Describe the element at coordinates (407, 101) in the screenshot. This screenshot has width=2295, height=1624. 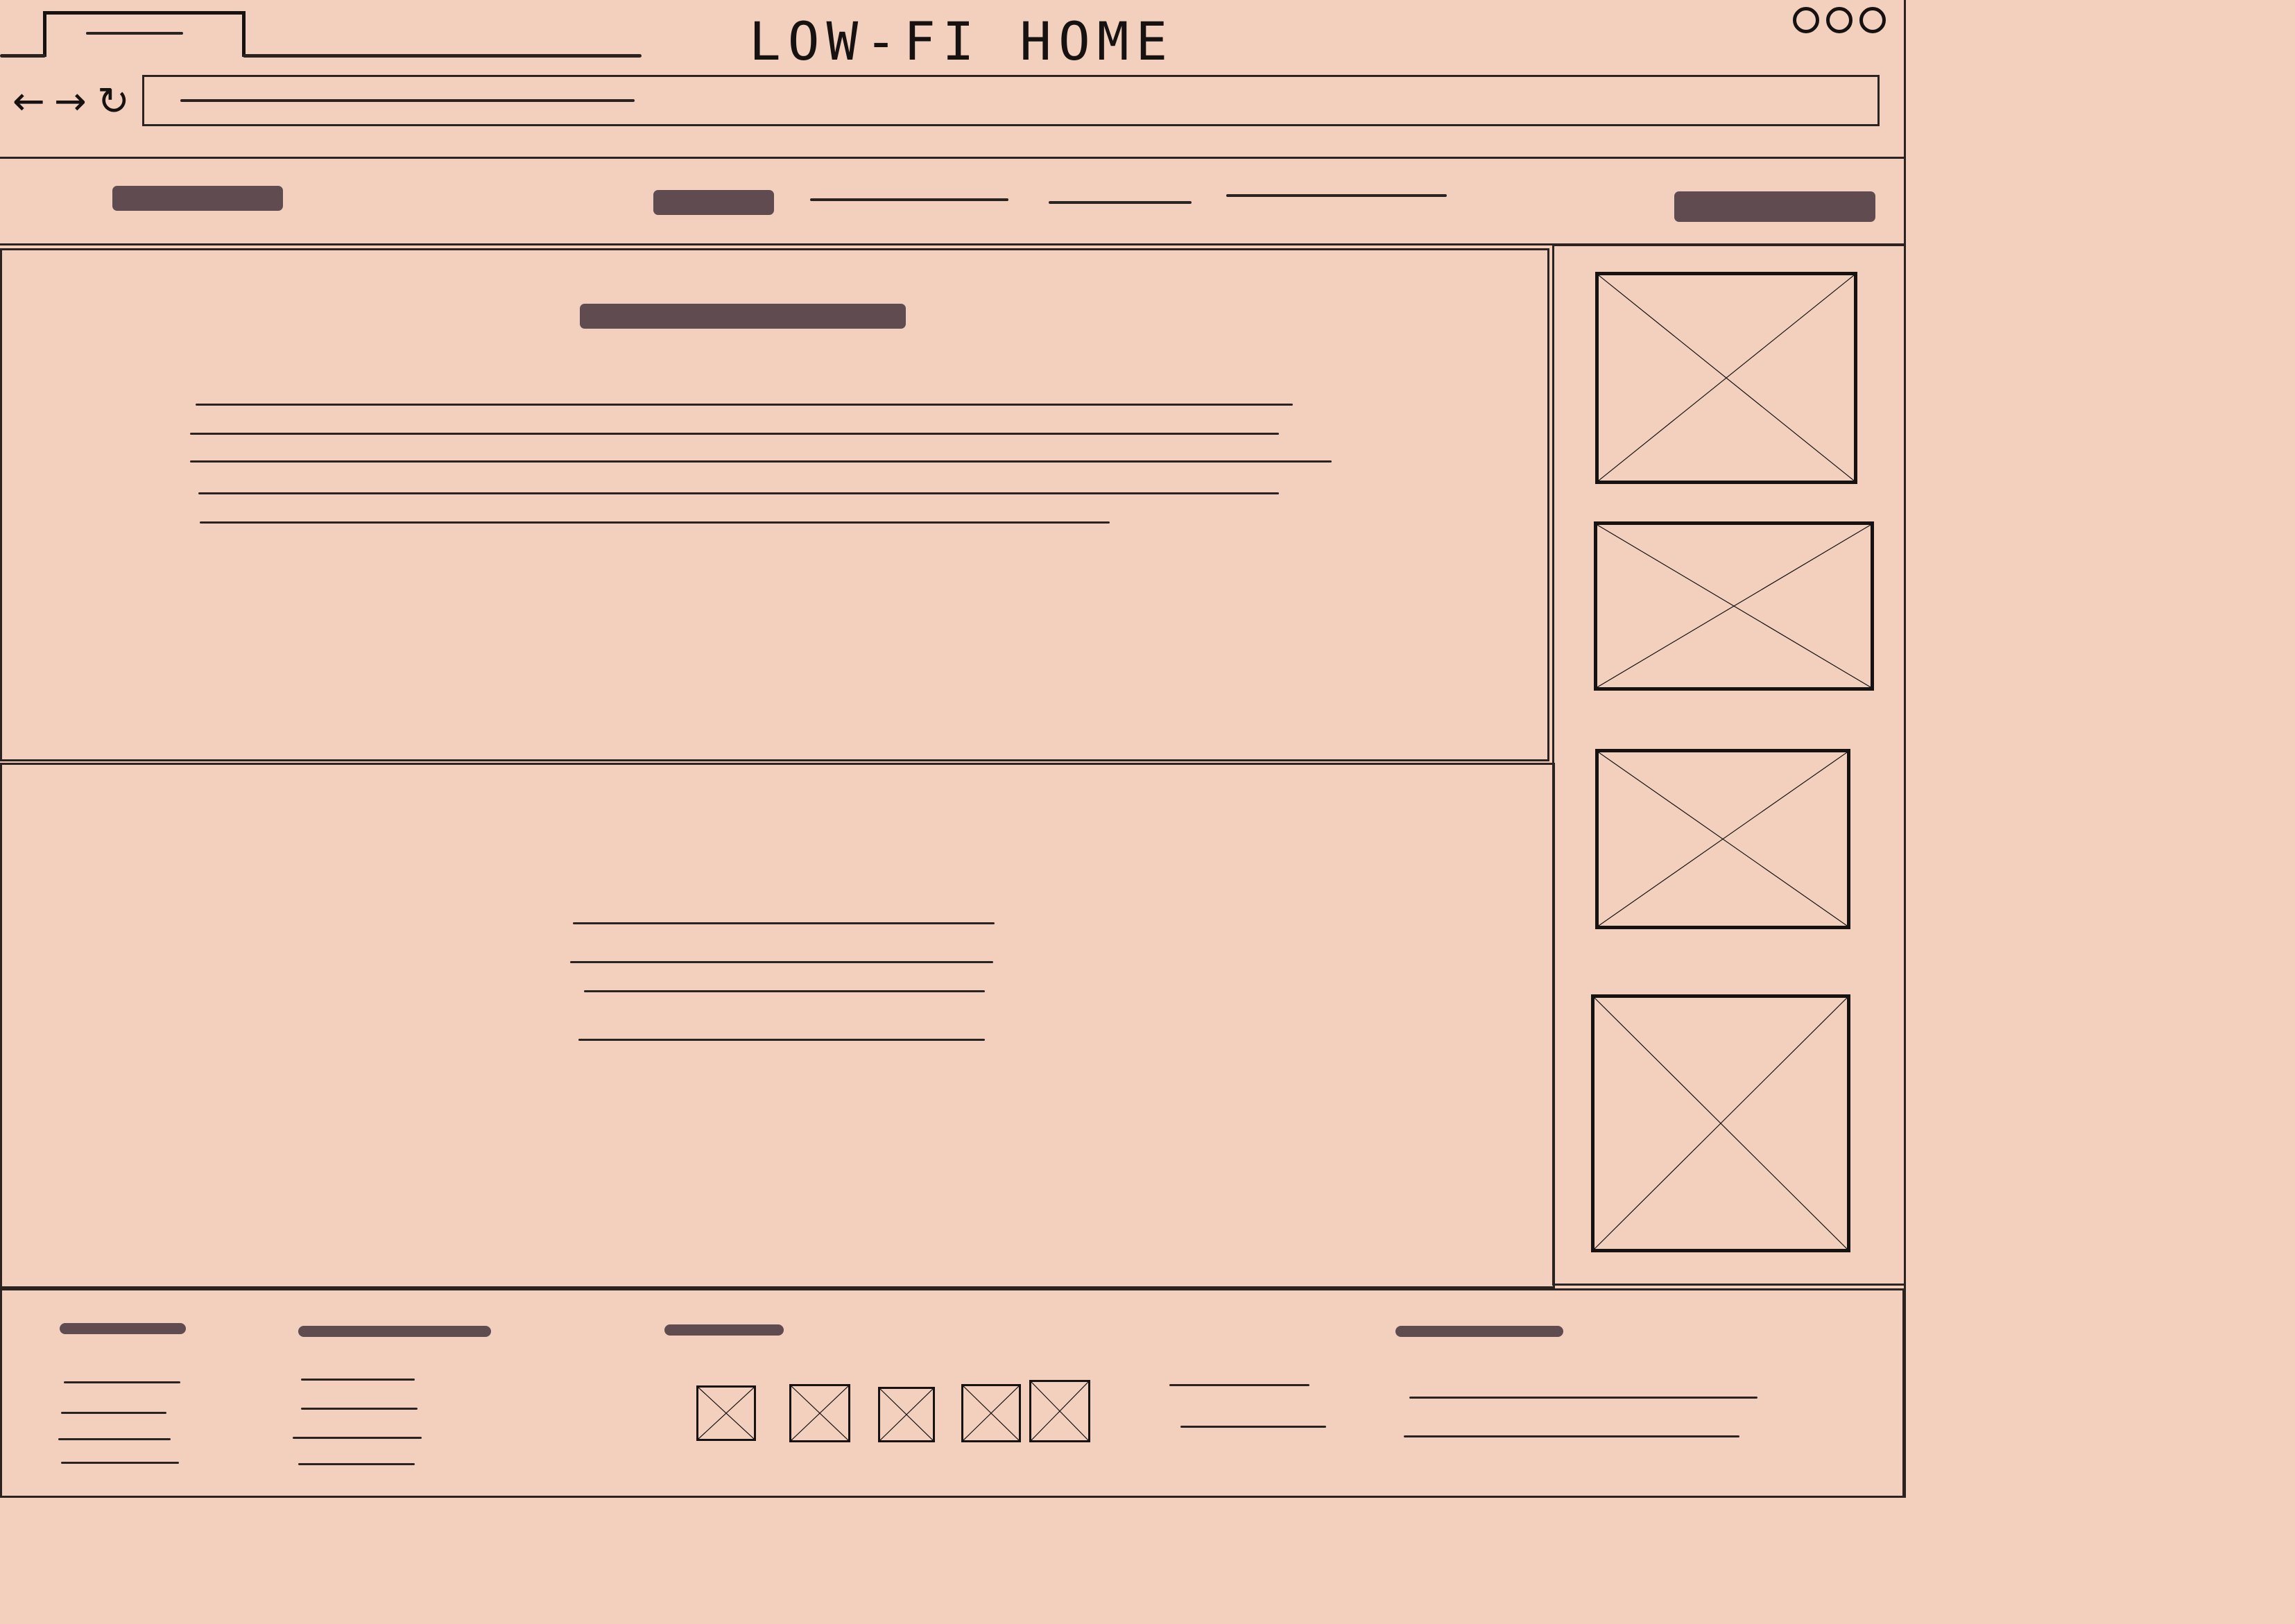
I see `address-text-line` at that location.